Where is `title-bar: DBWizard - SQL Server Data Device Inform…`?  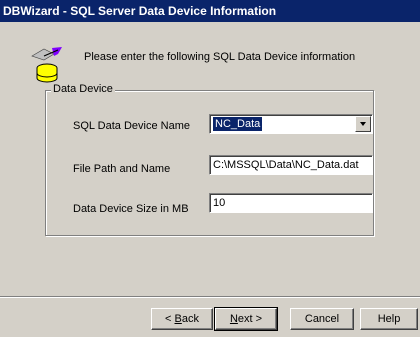
title-bar: DBWizard - SQL Server Data Device Inform… is located at coordinates (210, 11).